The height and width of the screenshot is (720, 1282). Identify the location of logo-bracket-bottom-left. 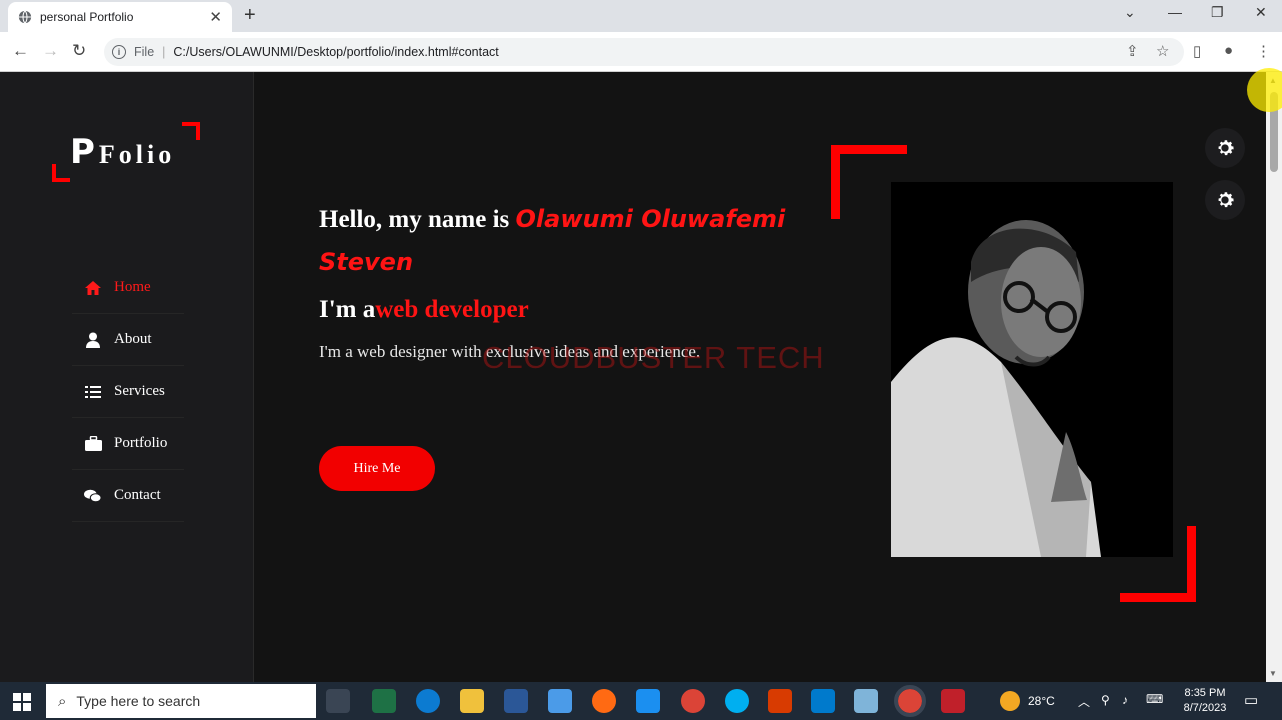
(61, 173).